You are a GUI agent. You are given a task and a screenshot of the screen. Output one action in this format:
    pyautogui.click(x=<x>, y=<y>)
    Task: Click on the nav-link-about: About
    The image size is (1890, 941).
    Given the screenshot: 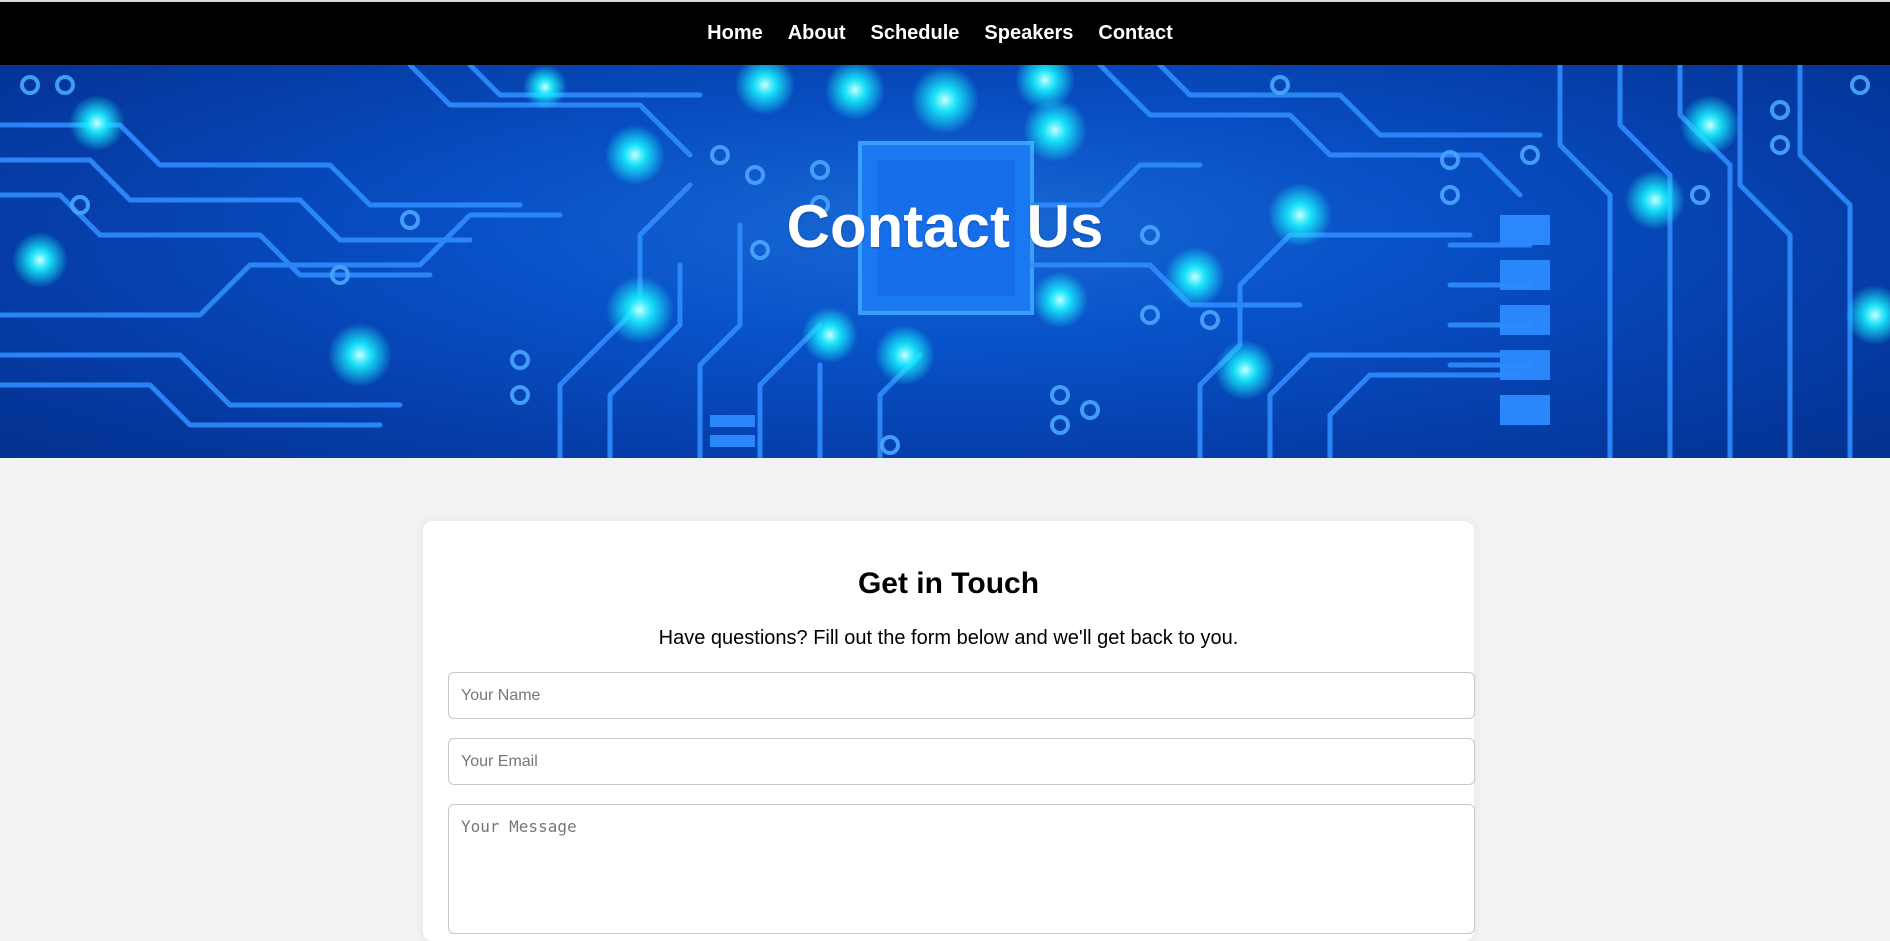 What is the action you would take?
    pyautogui.click(x=817, y=33)
    